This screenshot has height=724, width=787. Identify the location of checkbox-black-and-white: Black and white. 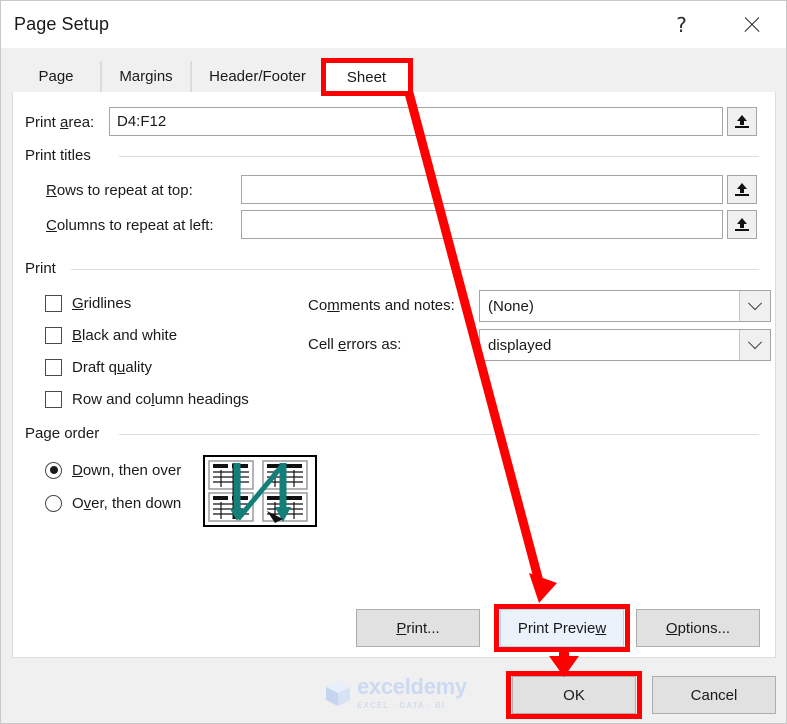
(111, 335).